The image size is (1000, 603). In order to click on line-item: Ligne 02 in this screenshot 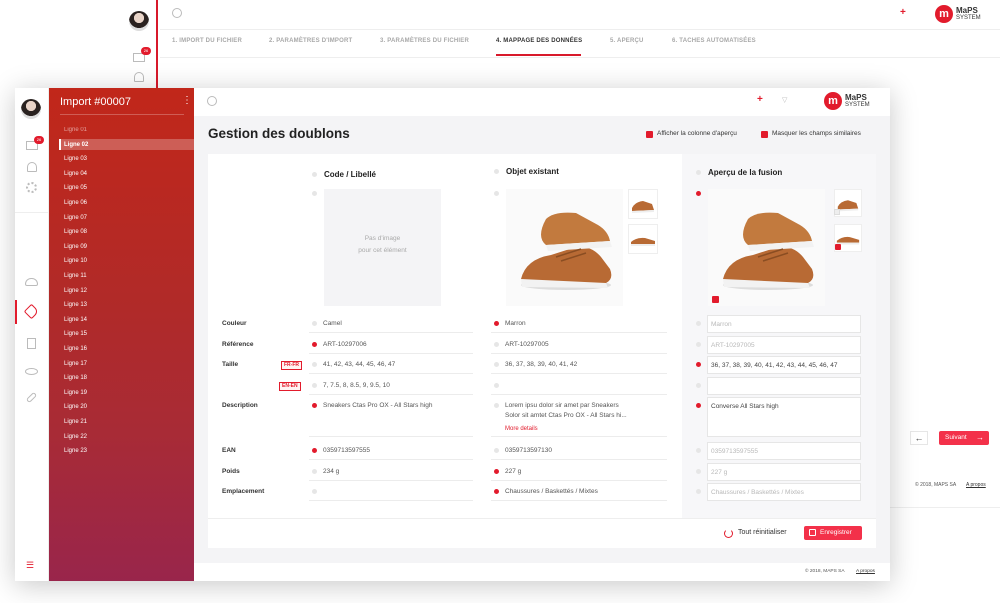, I will do `click(76, 145)`.